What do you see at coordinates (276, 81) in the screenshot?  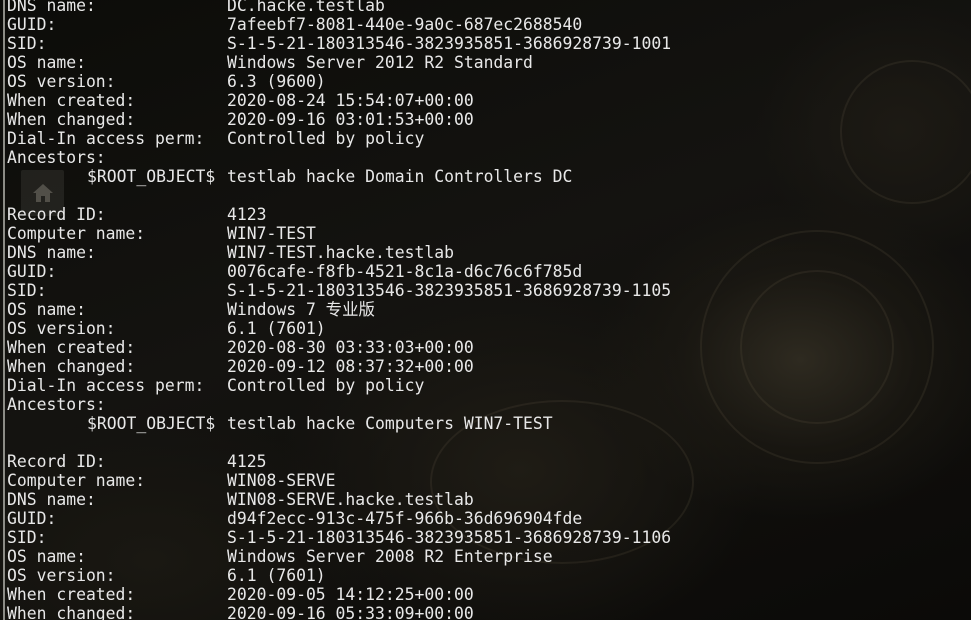 I see `field-value: 6.3 (9600)` at bounding box center [276, 81].